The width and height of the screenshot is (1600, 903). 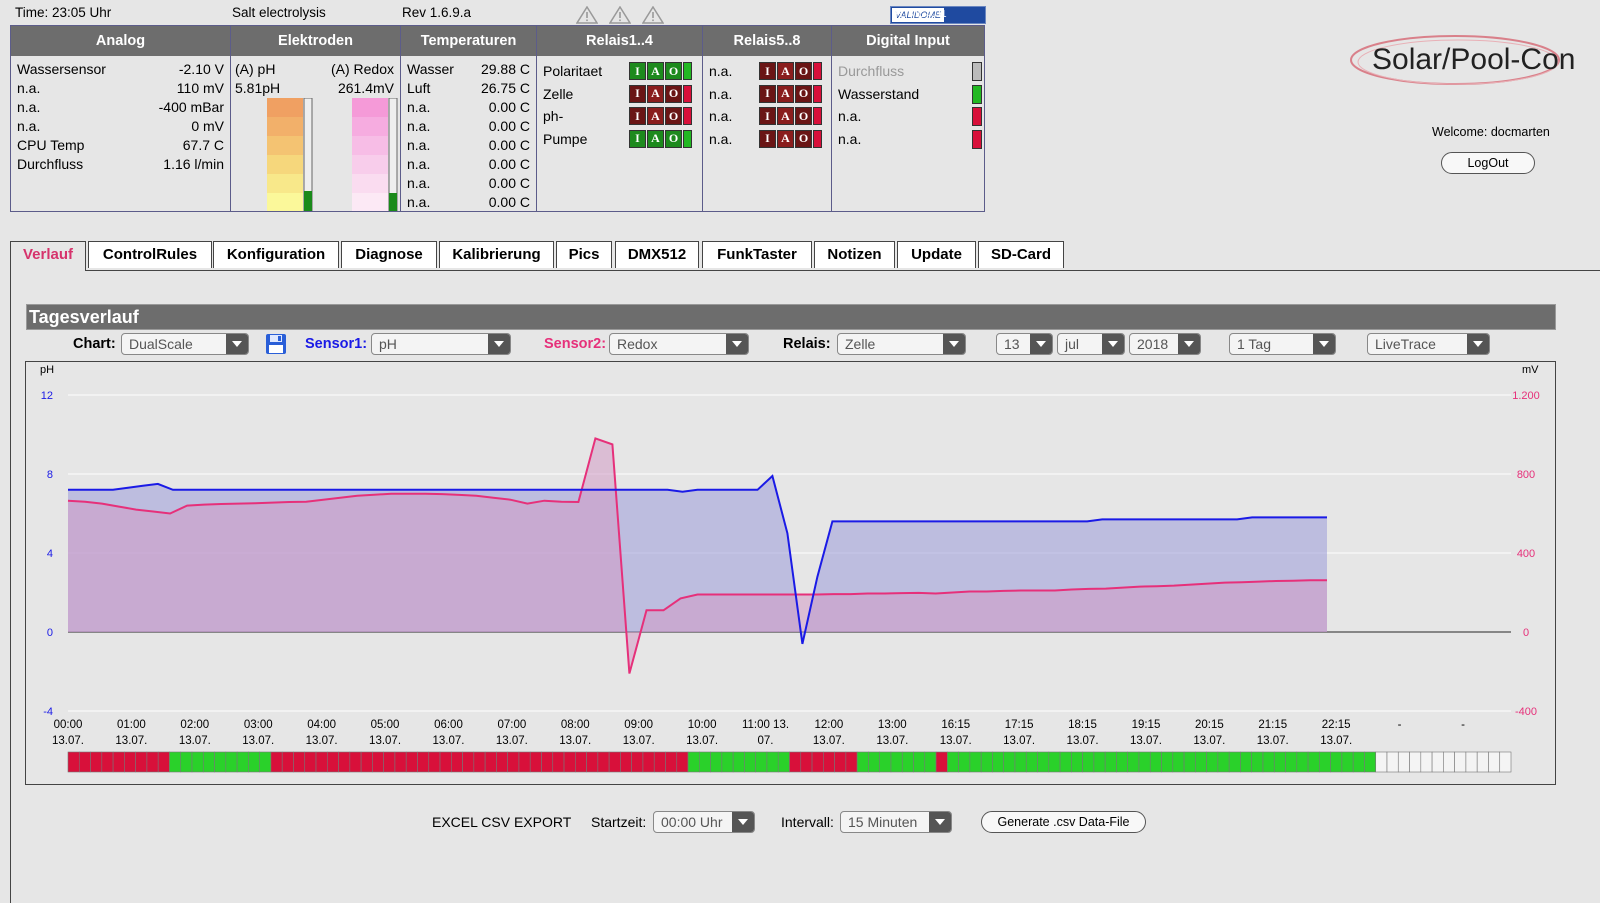 What do you see at coordinates (1024, 344) in the screenshot?
I see `day-select: 13` at bounding box center [1024, 344].